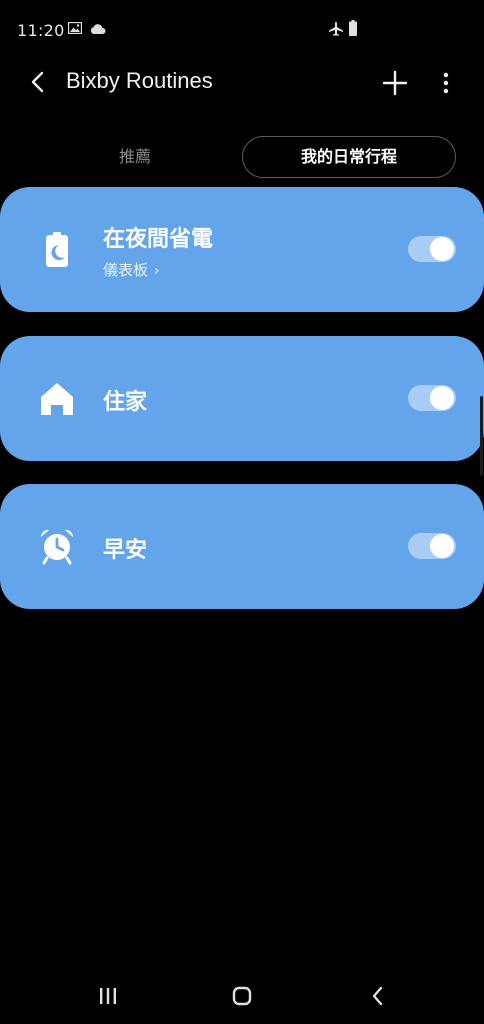 The image size is (484, 1024). Describe the element at coordinates (126, 270) in the screenshot. I see `routine-subtitle-label: 儀表板` at that location.